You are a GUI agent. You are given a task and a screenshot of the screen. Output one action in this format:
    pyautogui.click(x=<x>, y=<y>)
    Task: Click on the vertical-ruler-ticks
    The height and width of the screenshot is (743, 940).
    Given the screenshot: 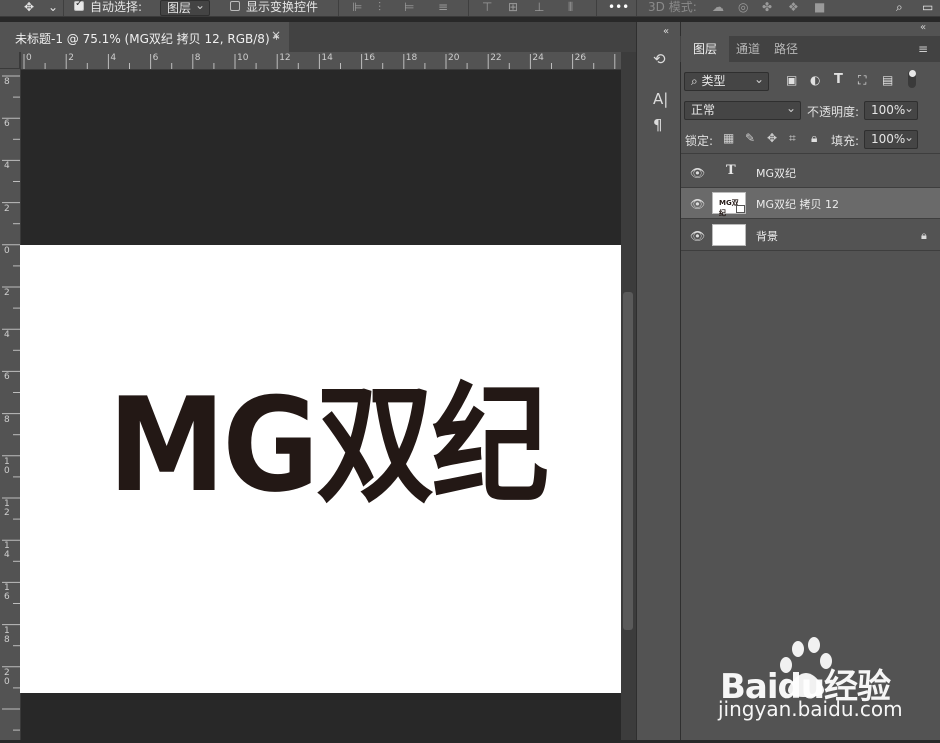 What is the action you would take?
    pyautogui.click(x=11, y=403)
    